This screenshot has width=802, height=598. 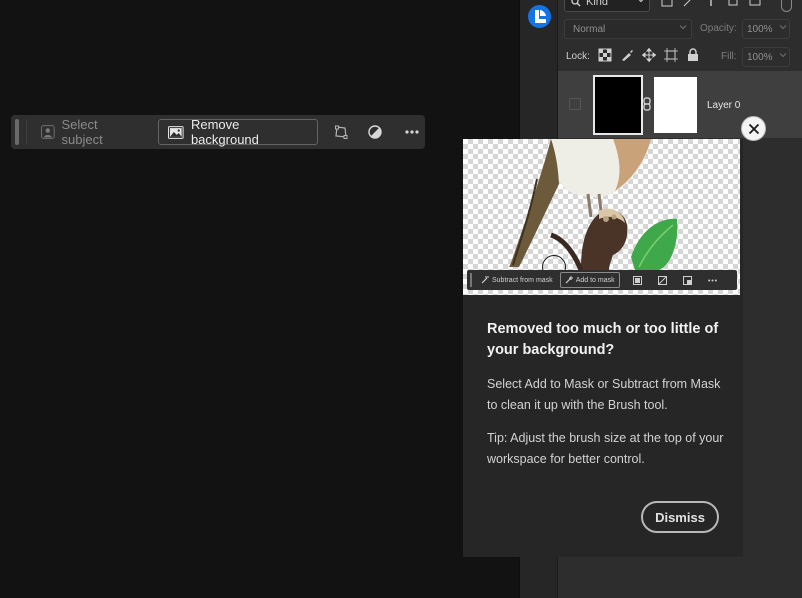 I want to click on close-icon, so click(x=753, y=128).